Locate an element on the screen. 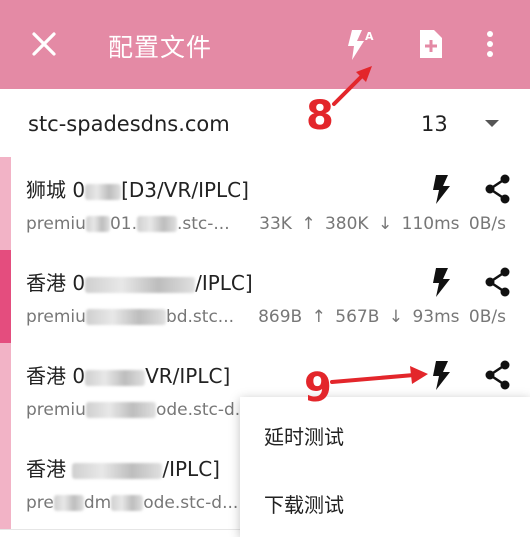  group-count: 13 is located at coordinates (434, 124).